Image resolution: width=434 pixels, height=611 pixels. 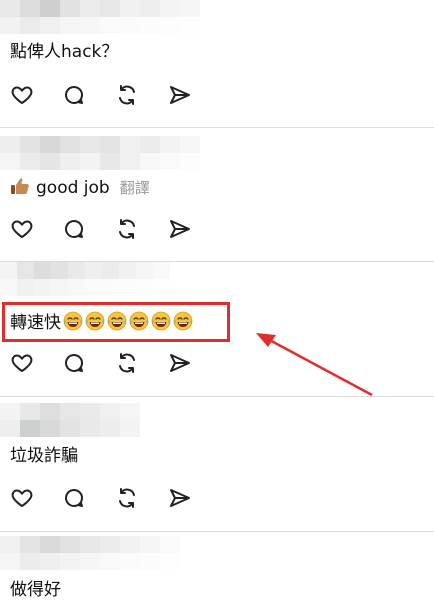 I want to click on annotation-highlight-box, so click(x=116, y=322).